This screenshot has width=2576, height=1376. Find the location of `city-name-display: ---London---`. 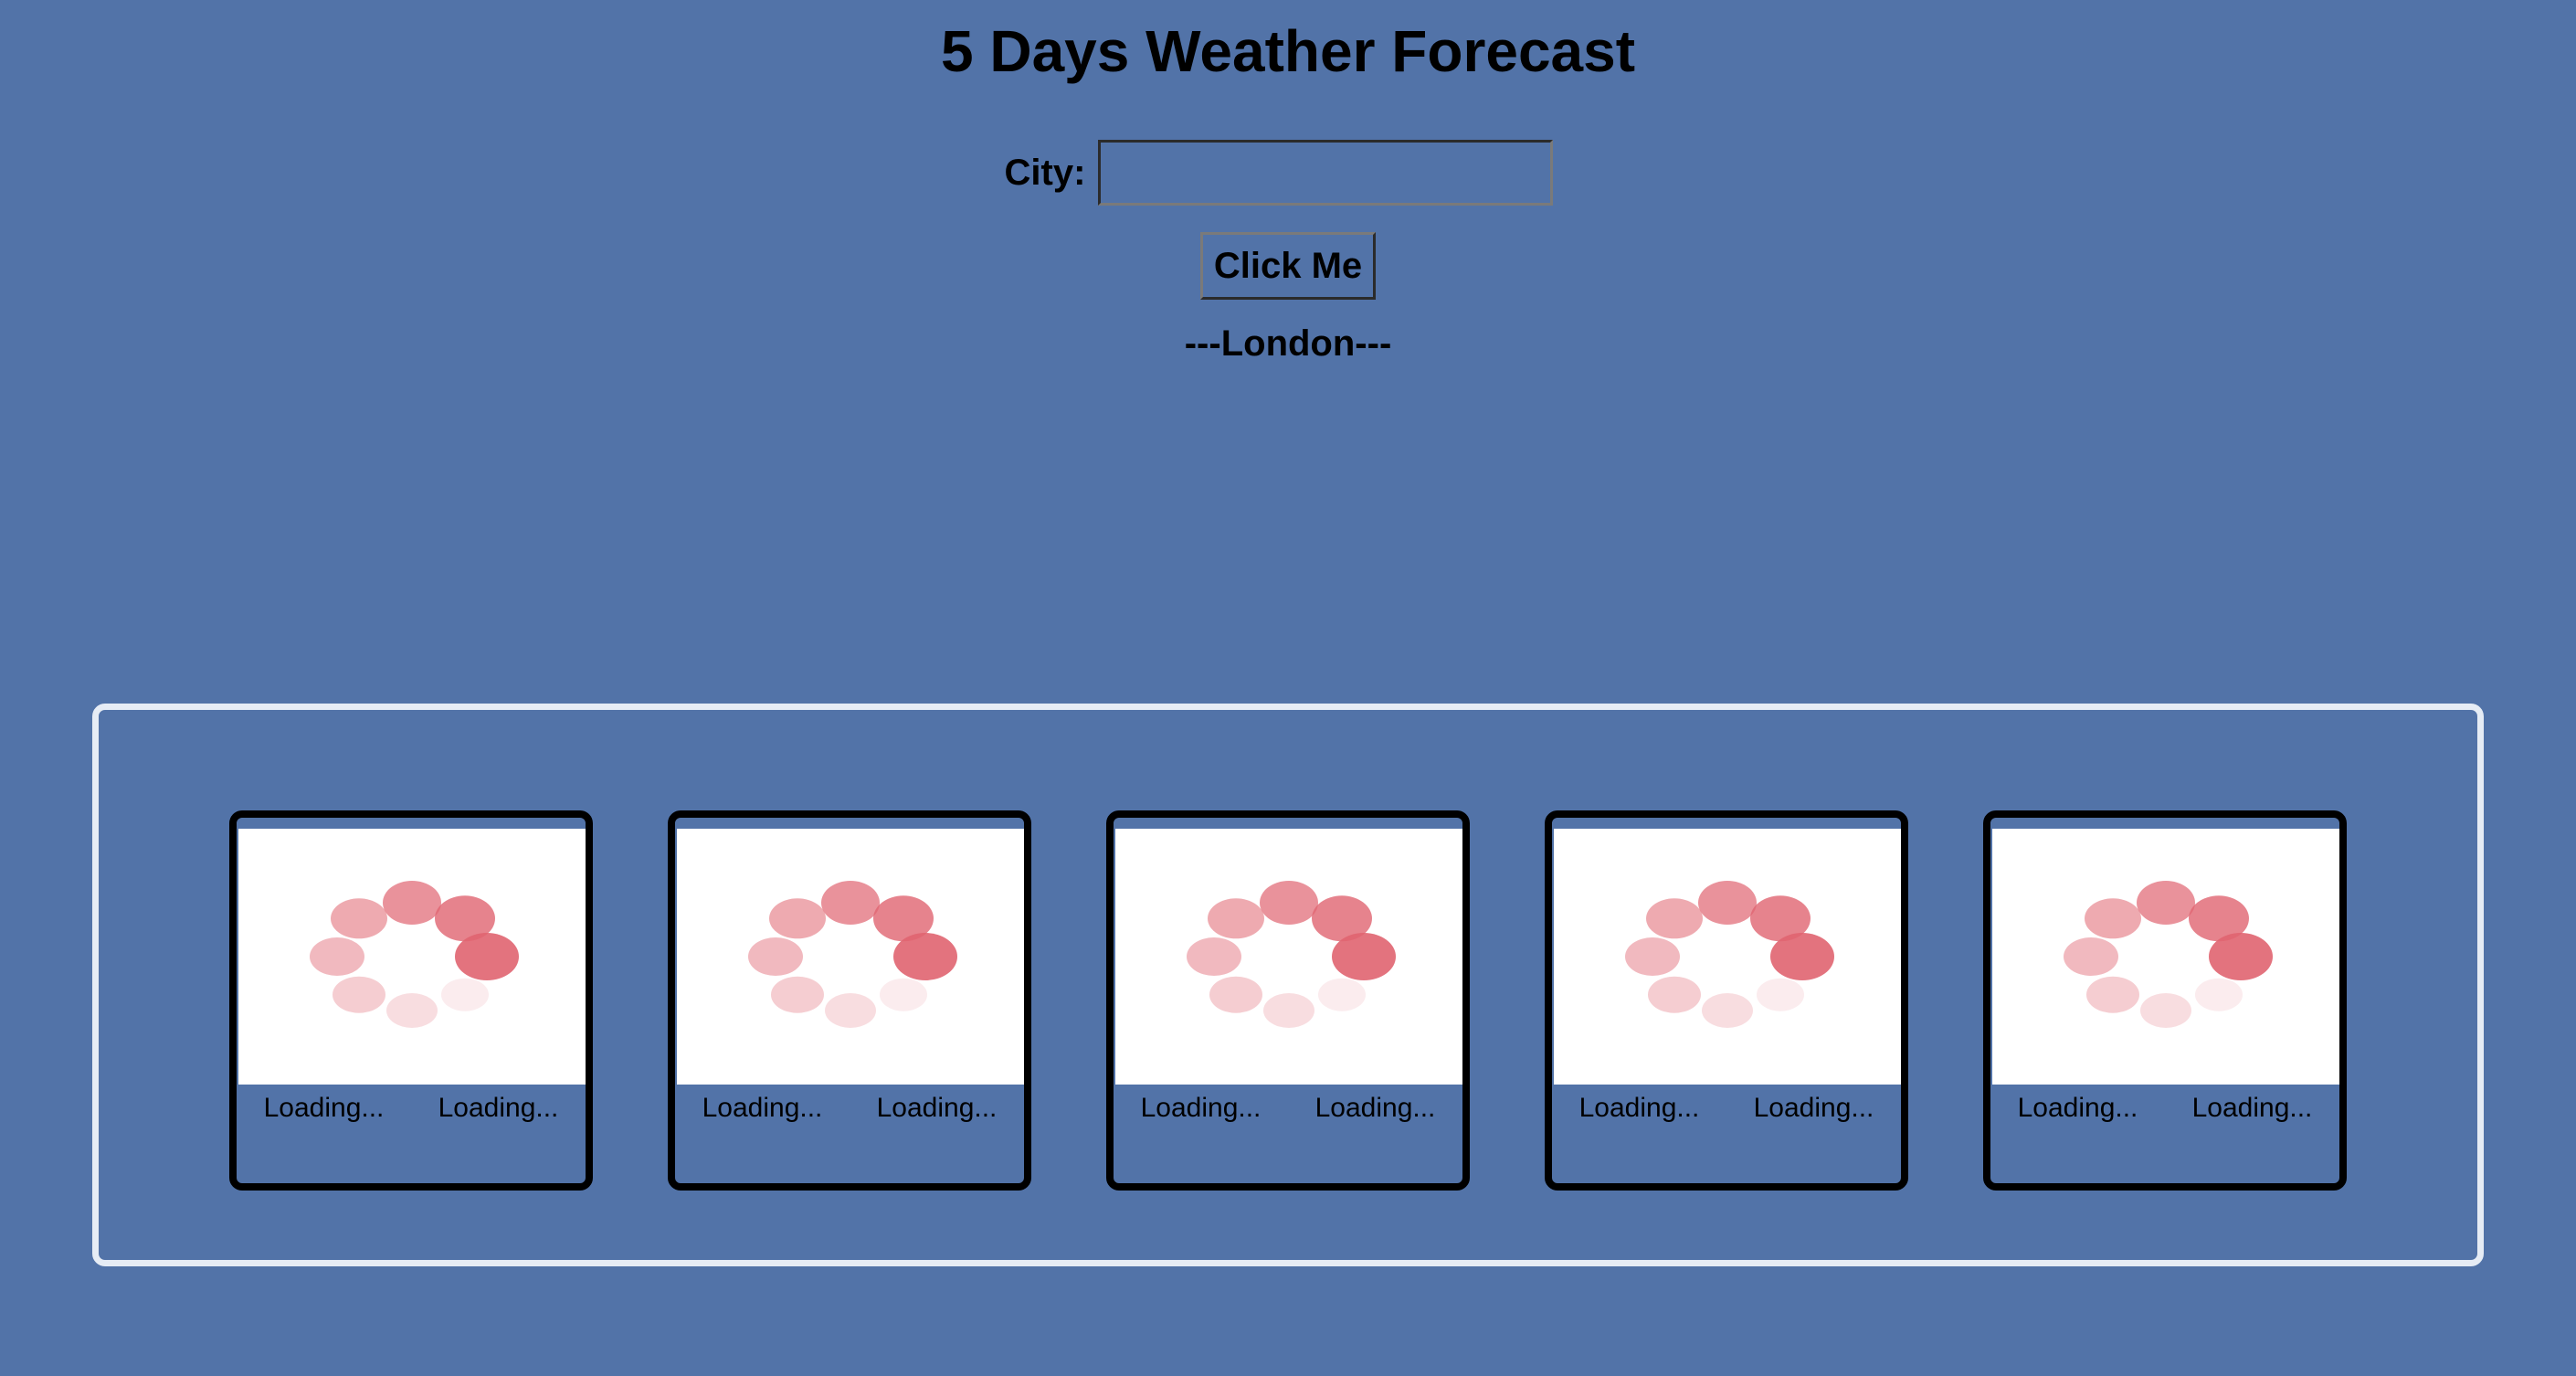

city-name-display: ---London--- is located at coordinates (1288, 344).